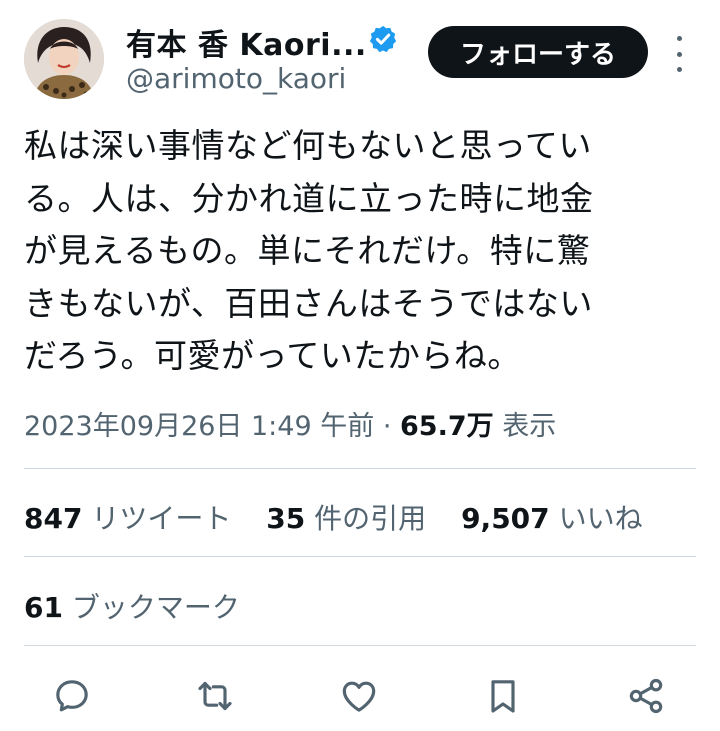 Image resolution: width=720 pixels, height=731 pixels. What do you see at coordinates (155, 607) in the screenshot?
I see `bookmarks-label: ブックマーク` at bounding box center [155, 607].